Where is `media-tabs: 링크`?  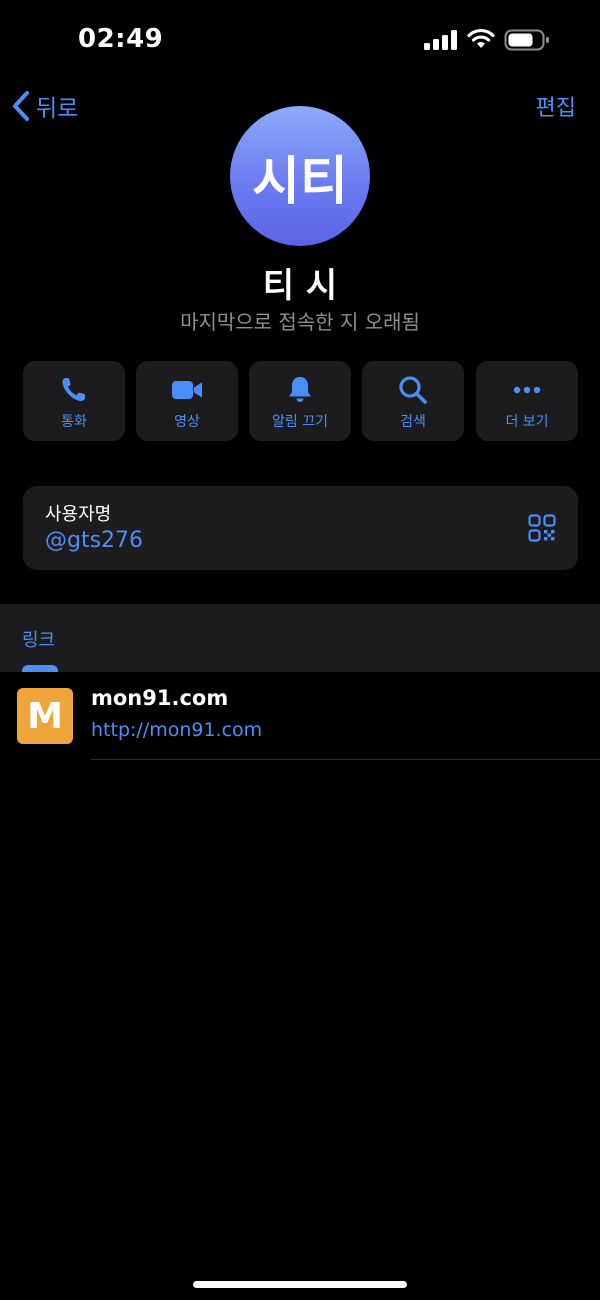 media-tabs: 링크 is located at coordinates (300, 638).